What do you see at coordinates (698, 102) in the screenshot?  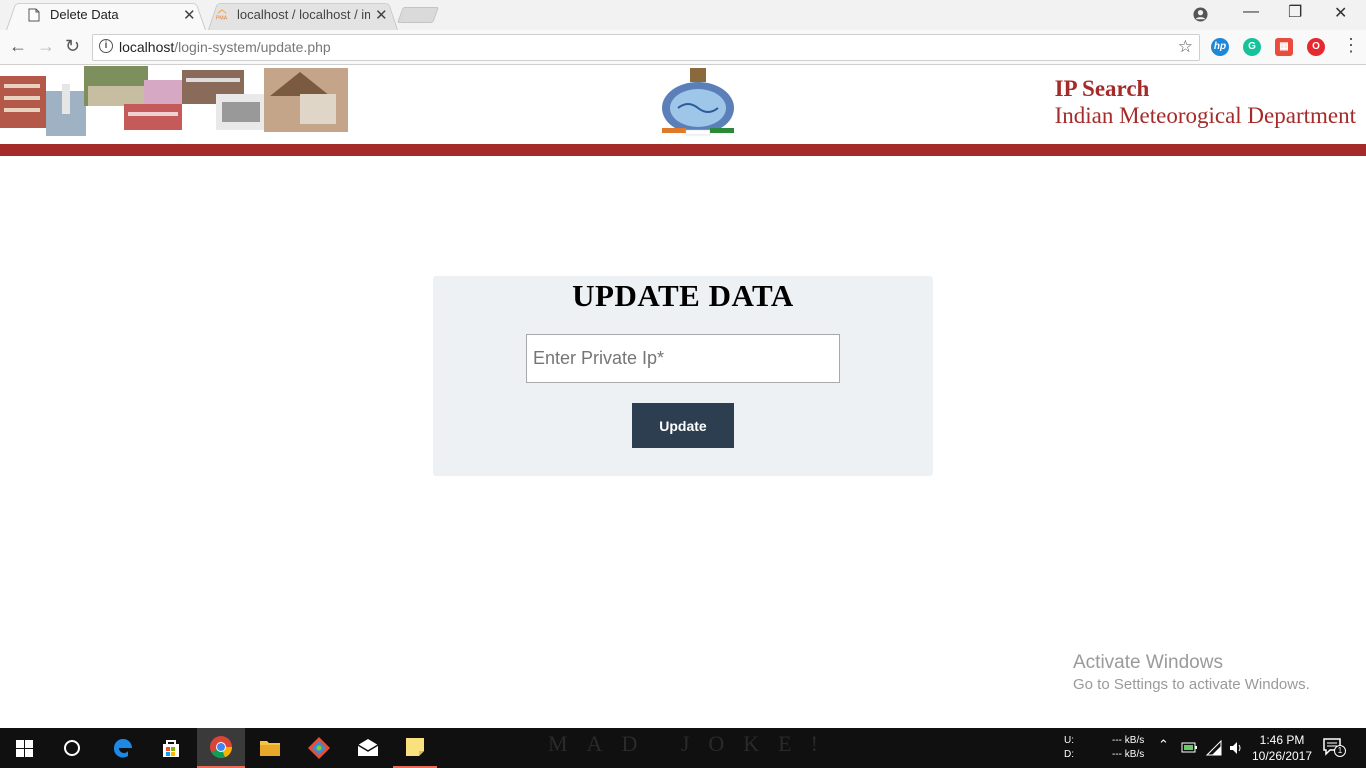 I see `imd-emblem-logo` at bounding box center [698, 102].